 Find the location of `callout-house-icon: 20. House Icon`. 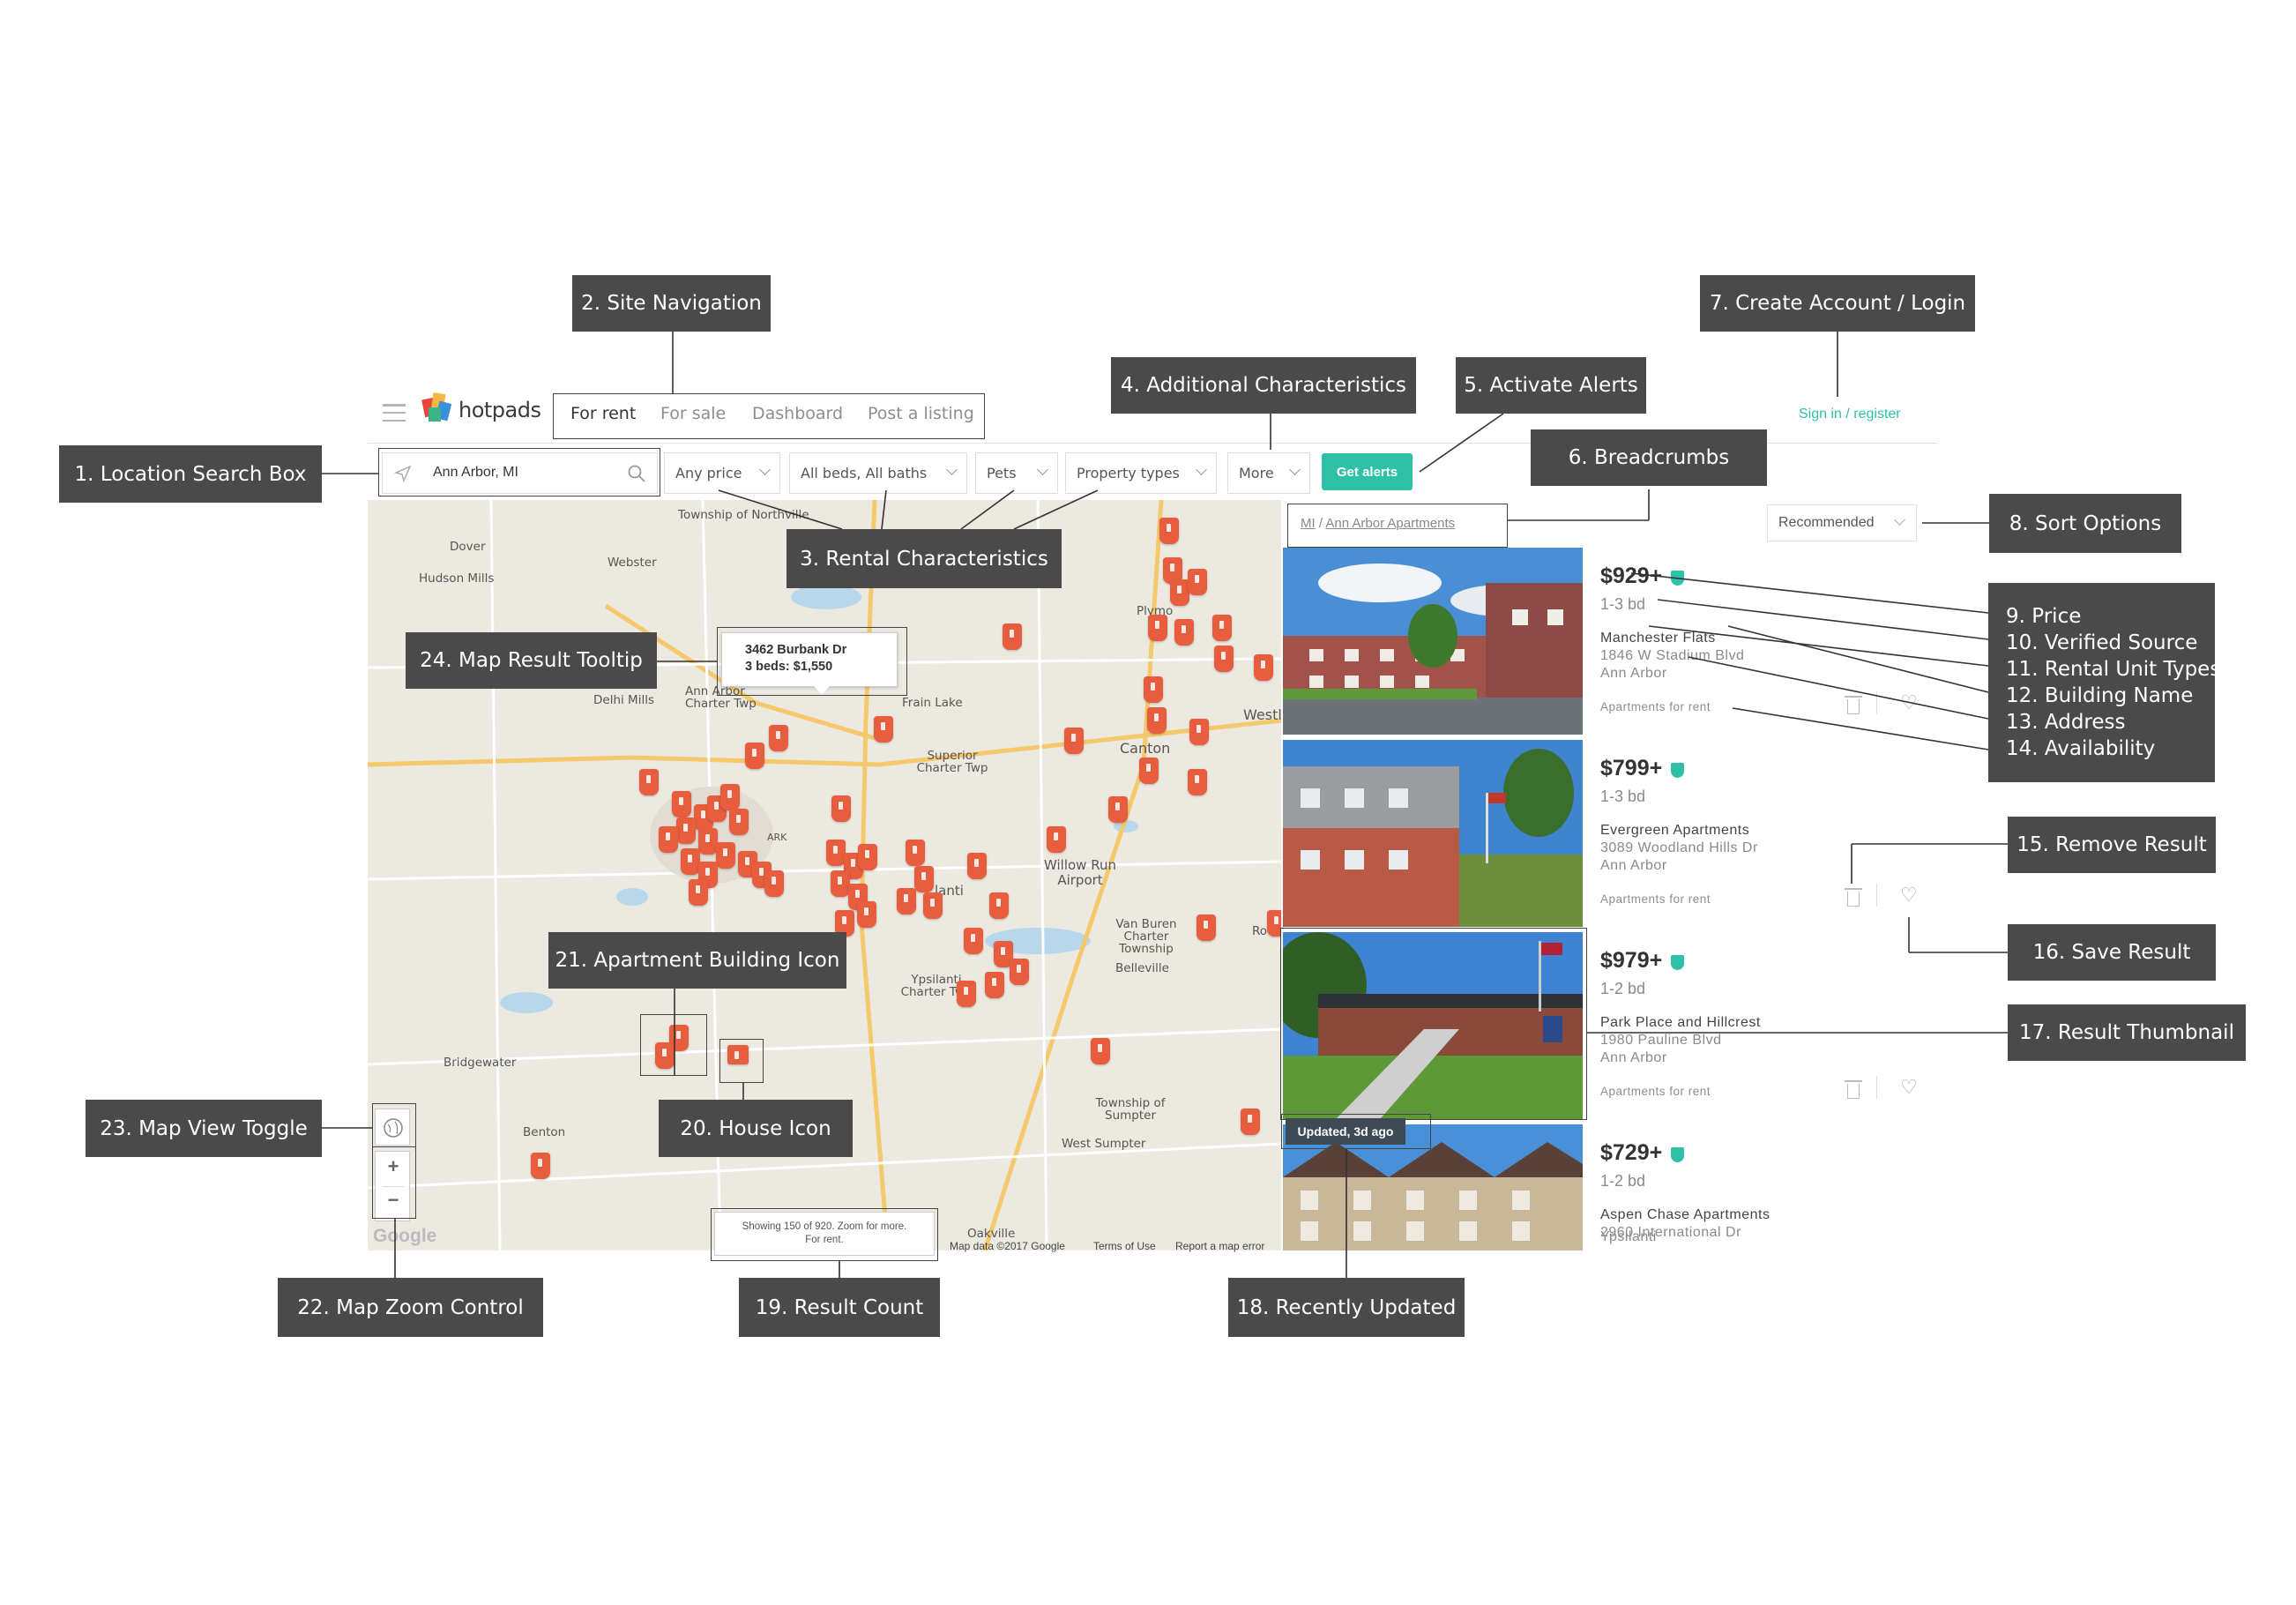

callout-house-icon: 20. House Icon is located at coordinates (756, 1128).